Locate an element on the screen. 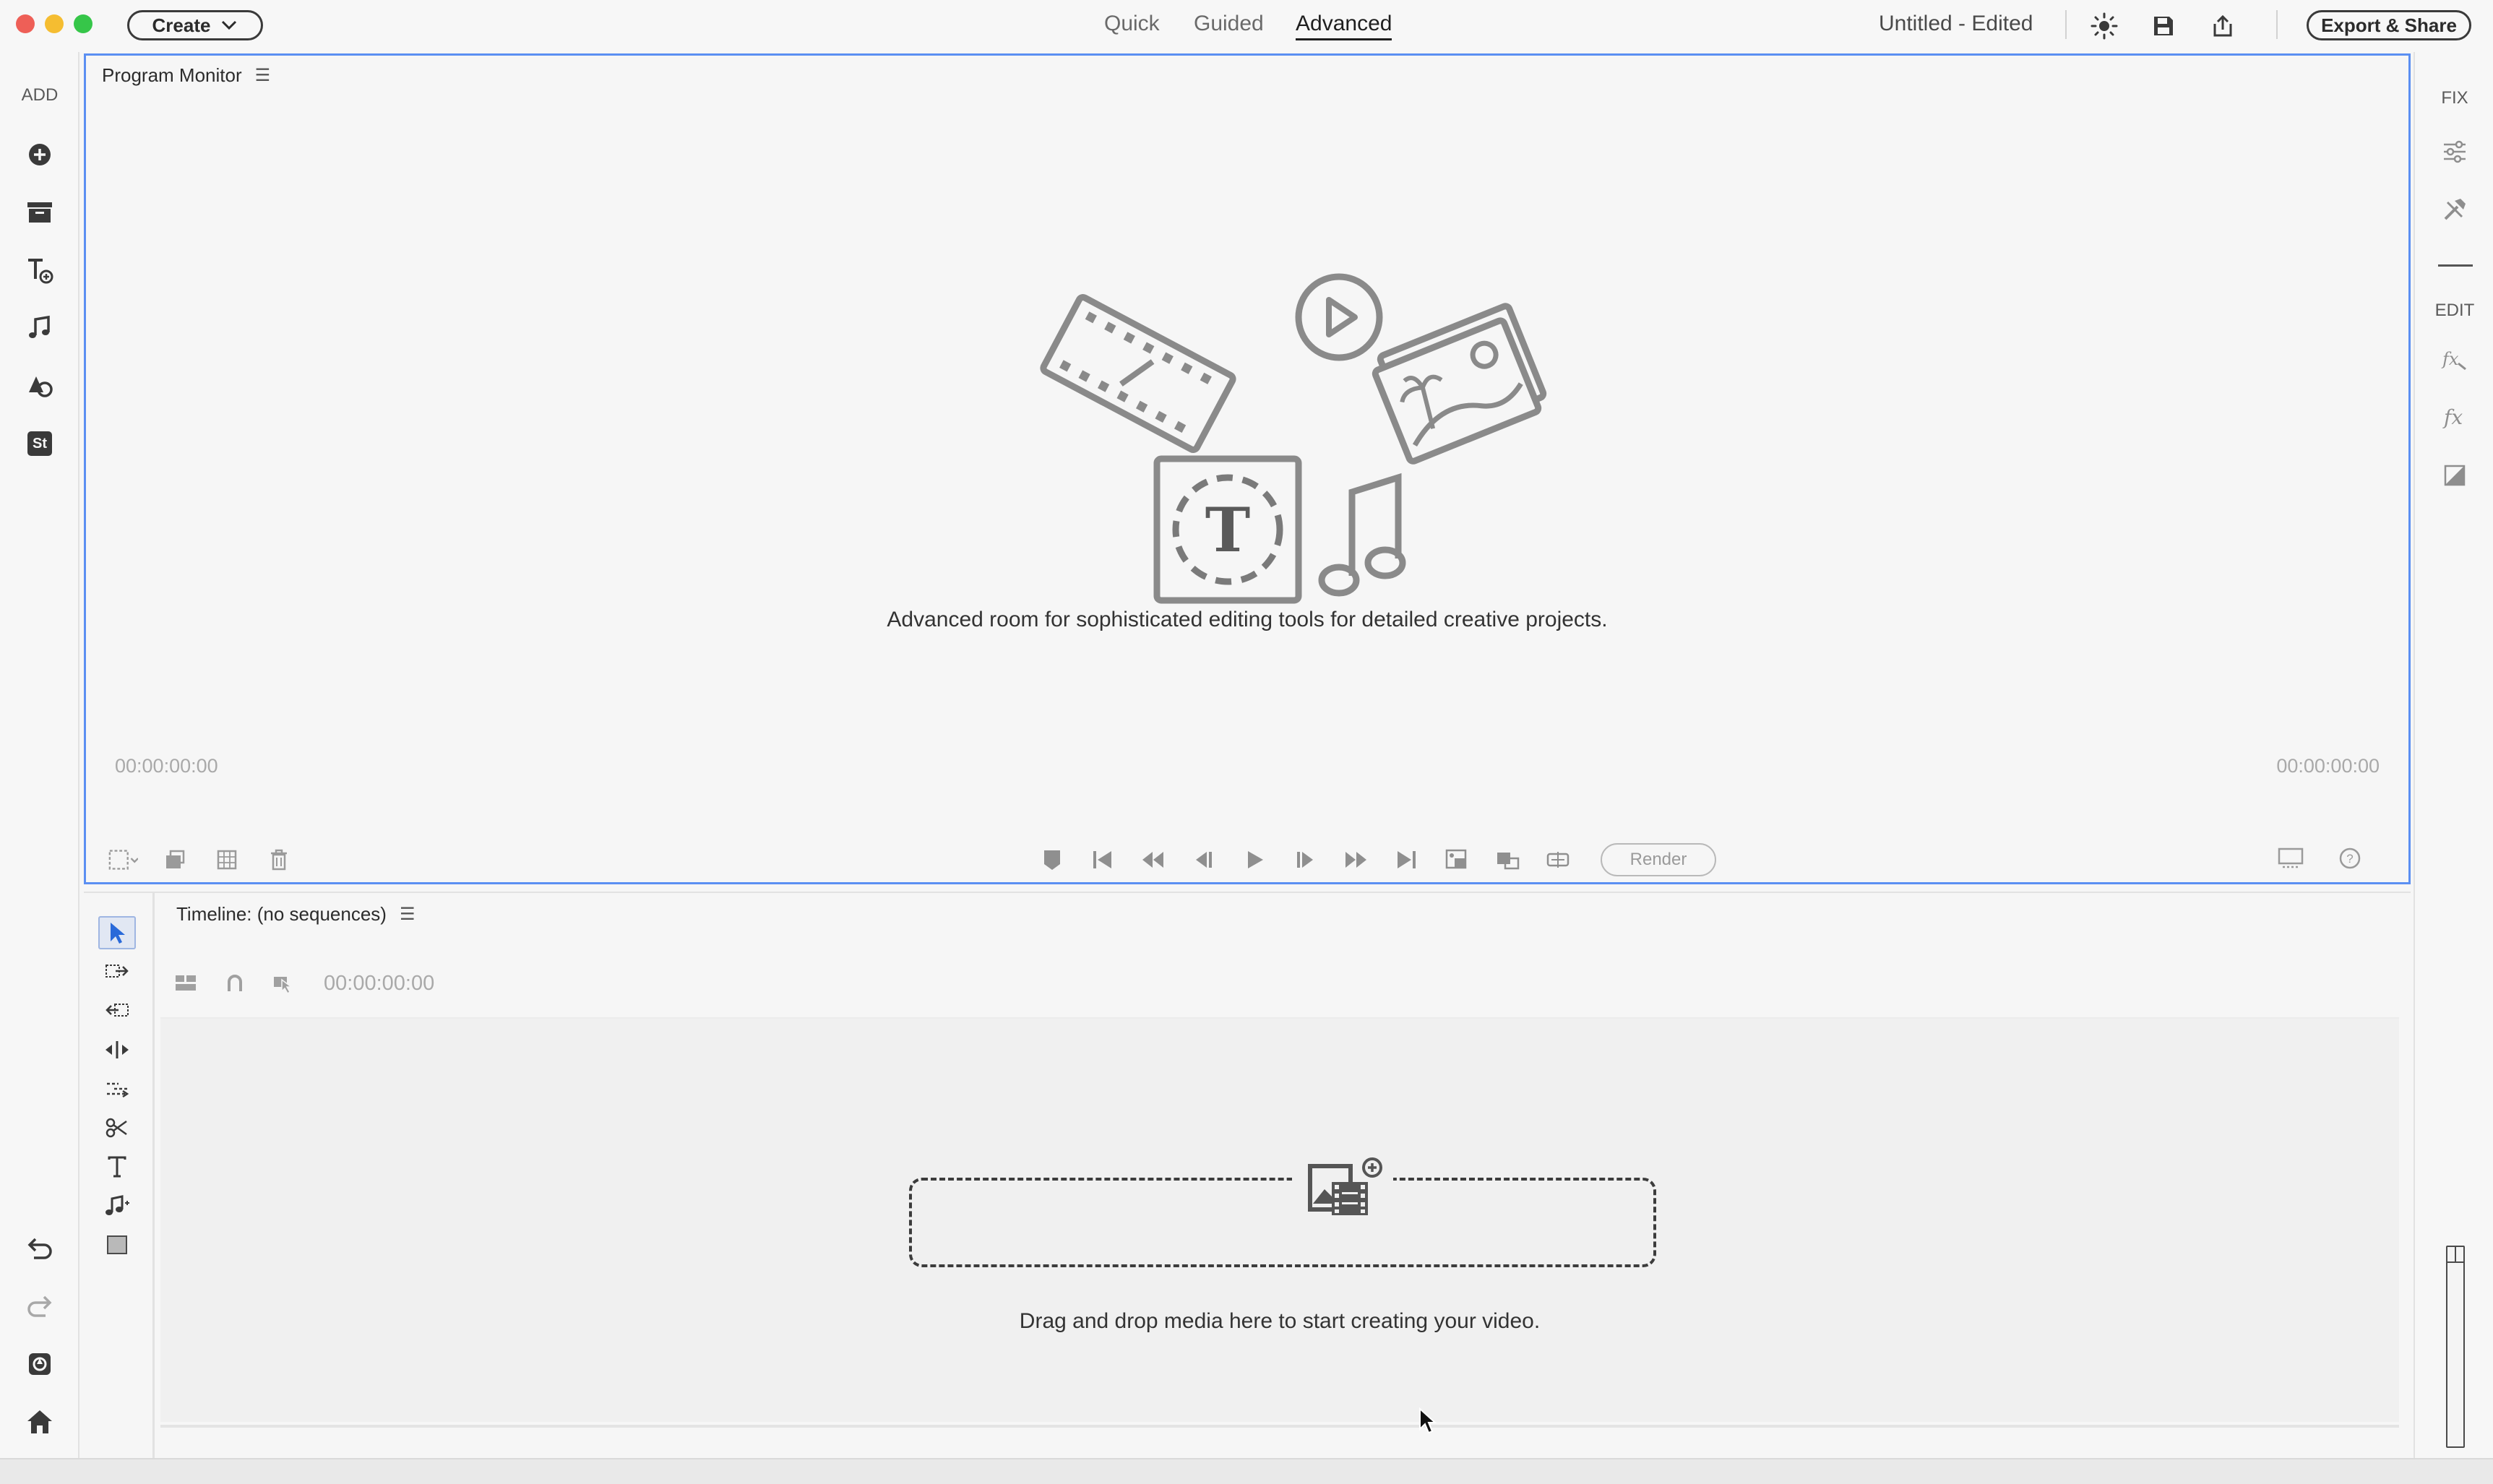 The height and width of the screenshot is (1484, 2493). fast-forward-icon is located at coordinates (1355, 860).